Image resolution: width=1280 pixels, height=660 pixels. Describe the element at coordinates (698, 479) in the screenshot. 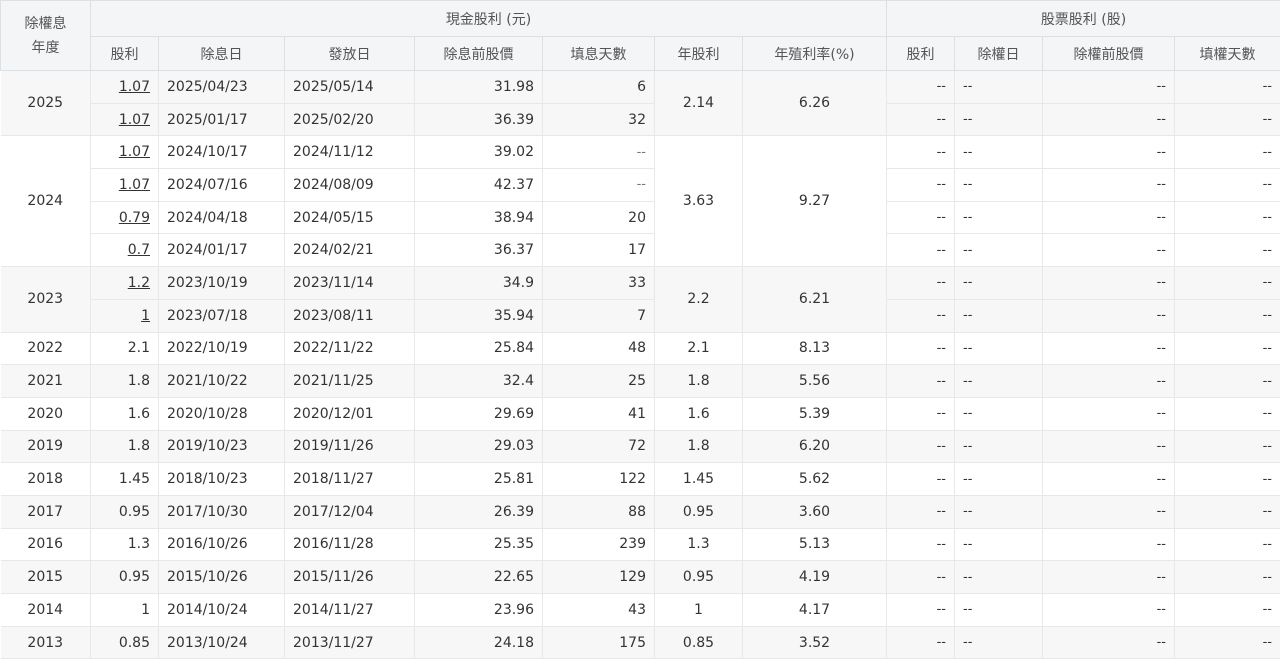

I see `annual-dividend-cell: 1.45` at that location.